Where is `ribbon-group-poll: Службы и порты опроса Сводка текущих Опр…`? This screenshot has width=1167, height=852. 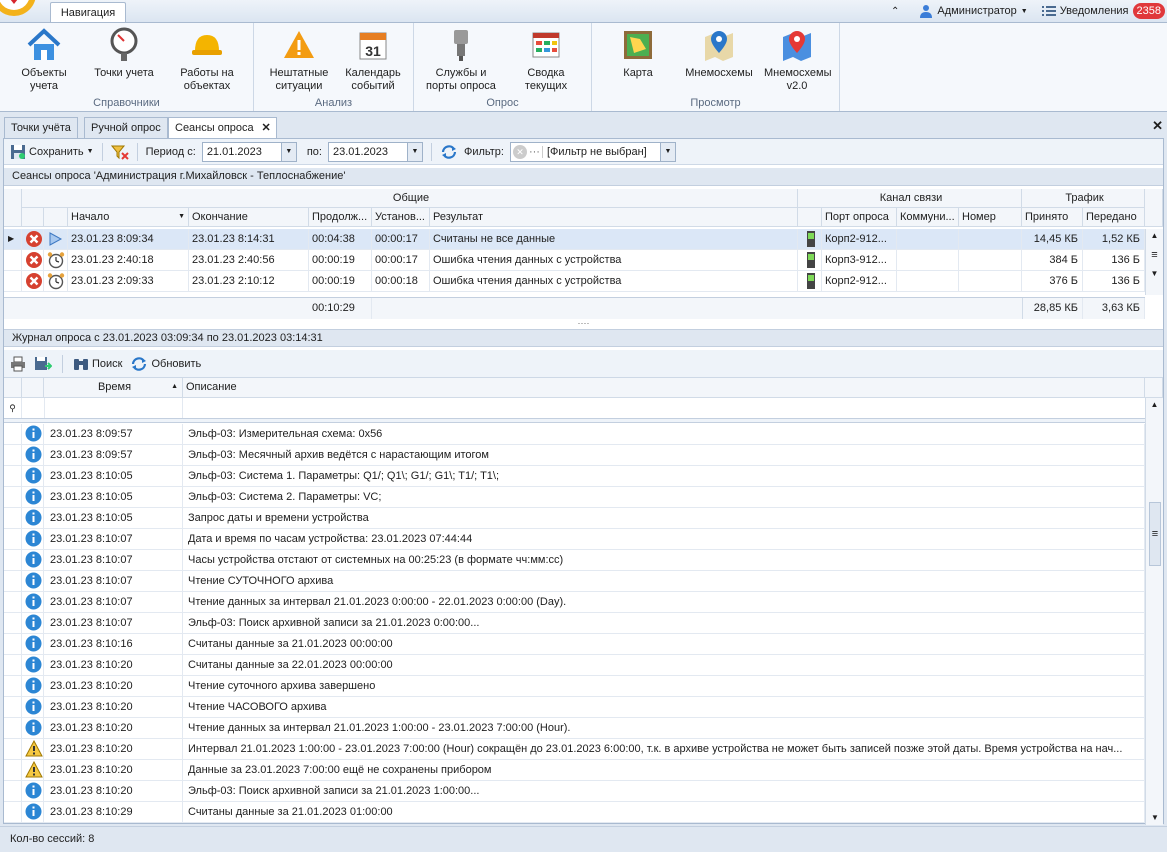
ribbon-group-poll: Службы и порты опроса Сводка текущих Опр… is located at coordinates (503, 67).